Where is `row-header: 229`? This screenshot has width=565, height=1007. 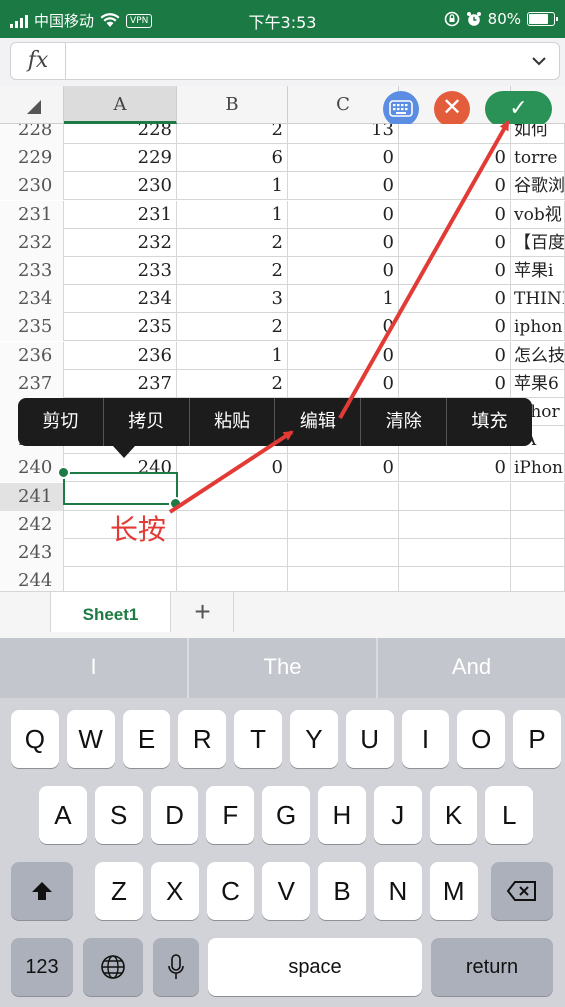 row-header: 229 is located at coordinates (32, 158).